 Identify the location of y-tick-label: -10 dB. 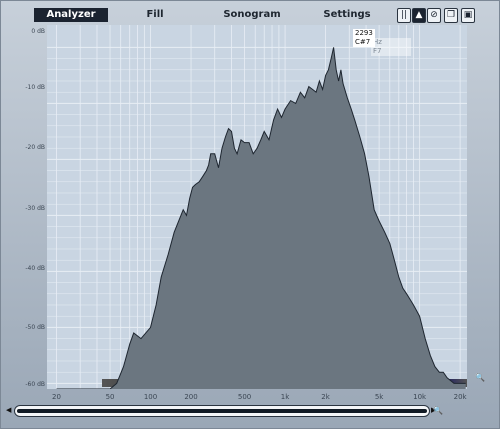
(35, 87).